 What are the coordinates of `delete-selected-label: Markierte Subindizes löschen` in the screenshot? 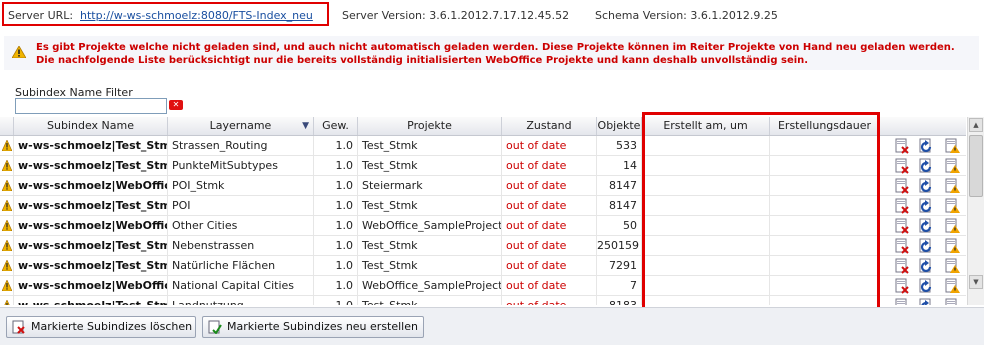 It's located at (112, 326).